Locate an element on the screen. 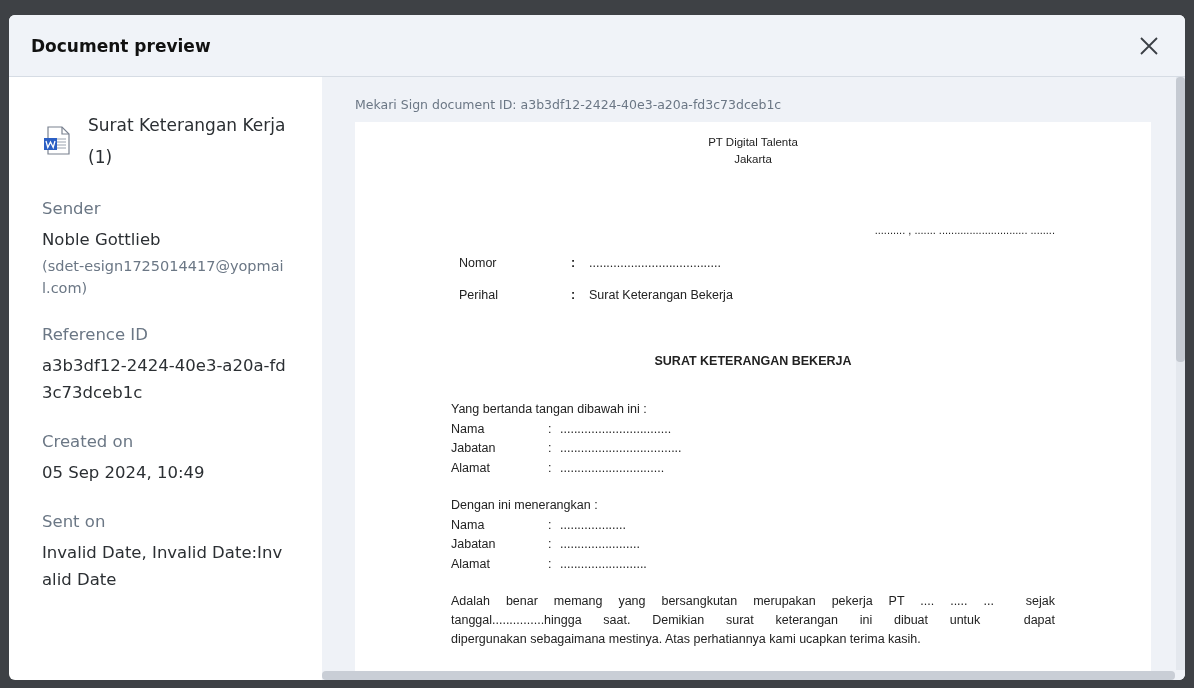 The height and width of the screenshot is (688, 1194). window-title: Document preview is located at coordinates (121, 45).